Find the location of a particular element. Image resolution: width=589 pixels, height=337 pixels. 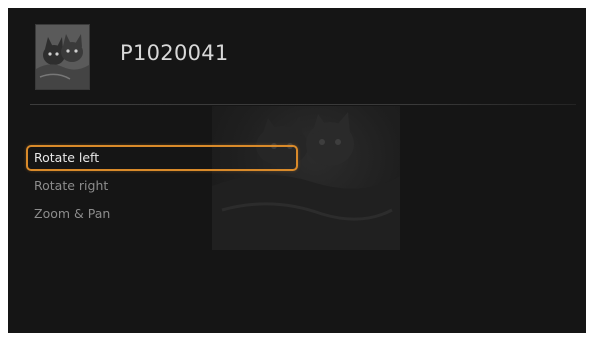

photo-thumbnail is located at coordinates (62, 57).